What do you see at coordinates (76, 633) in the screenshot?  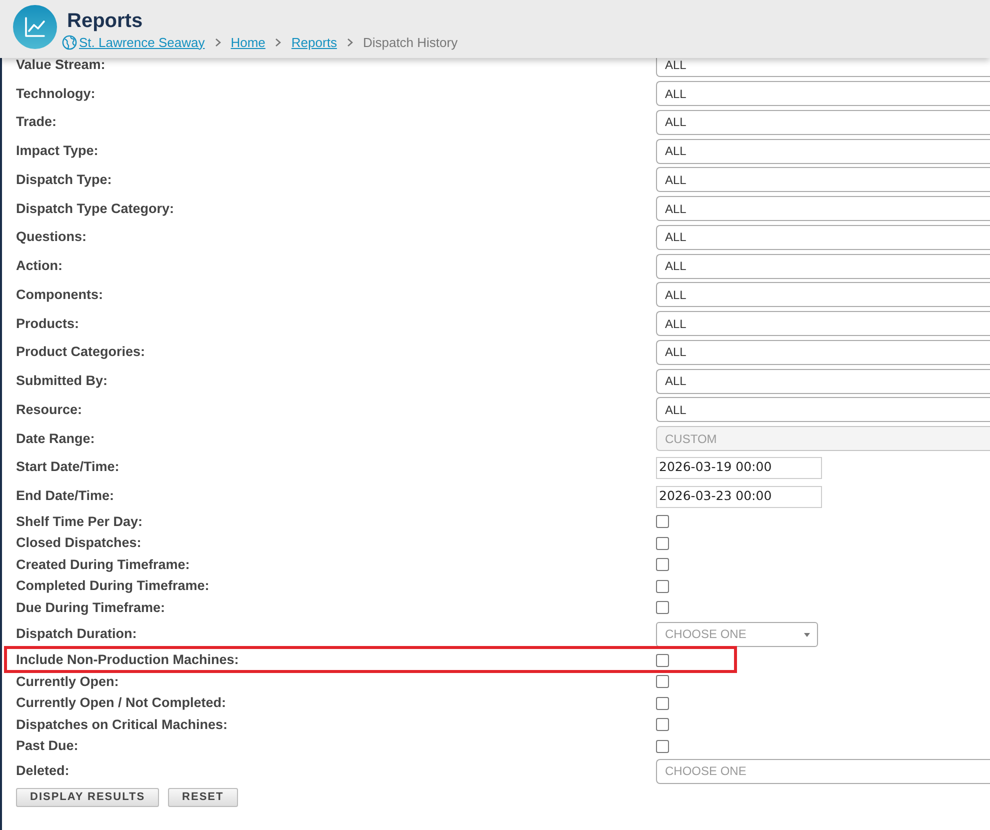 I see `field-label: Dispatch Duration:` at bounding box center [76, 633].